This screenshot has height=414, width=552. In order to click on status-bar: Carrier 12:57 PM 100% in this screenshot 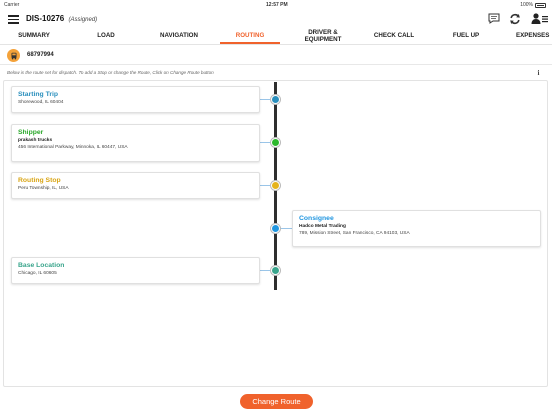, I will do `click(276, 4)`.